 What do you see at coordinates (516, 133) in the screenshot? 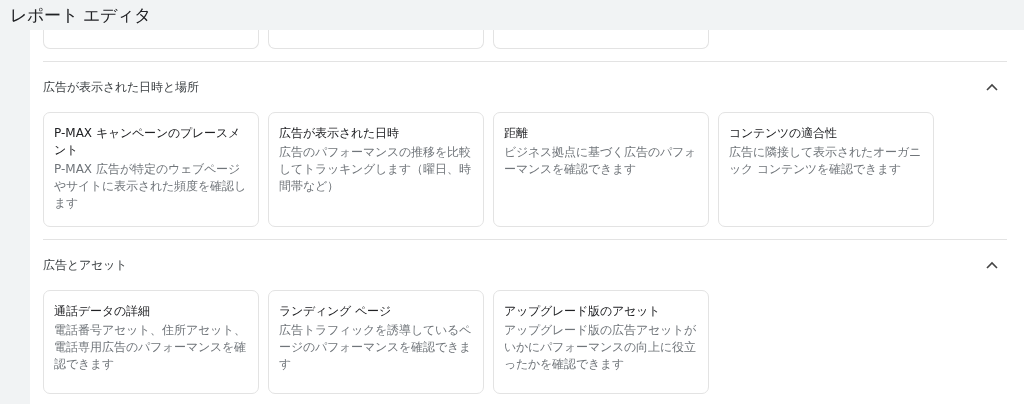
I see `card-title: 距離` at bounding box center [516, 133].